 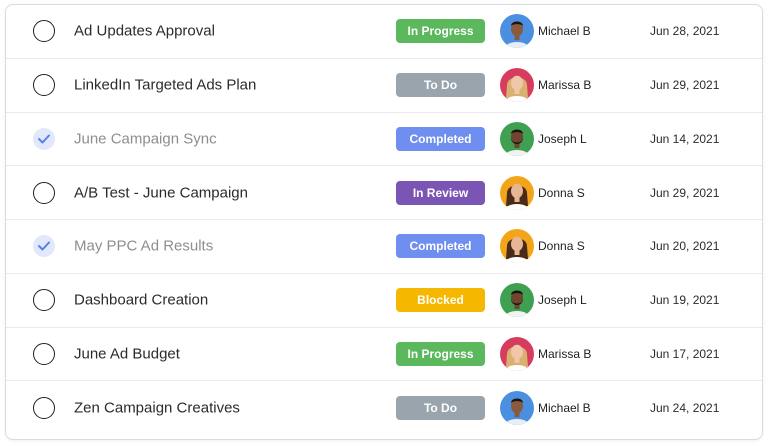 I want to click on due-date: Jun 17, 2021, so click(x=685, y=353).